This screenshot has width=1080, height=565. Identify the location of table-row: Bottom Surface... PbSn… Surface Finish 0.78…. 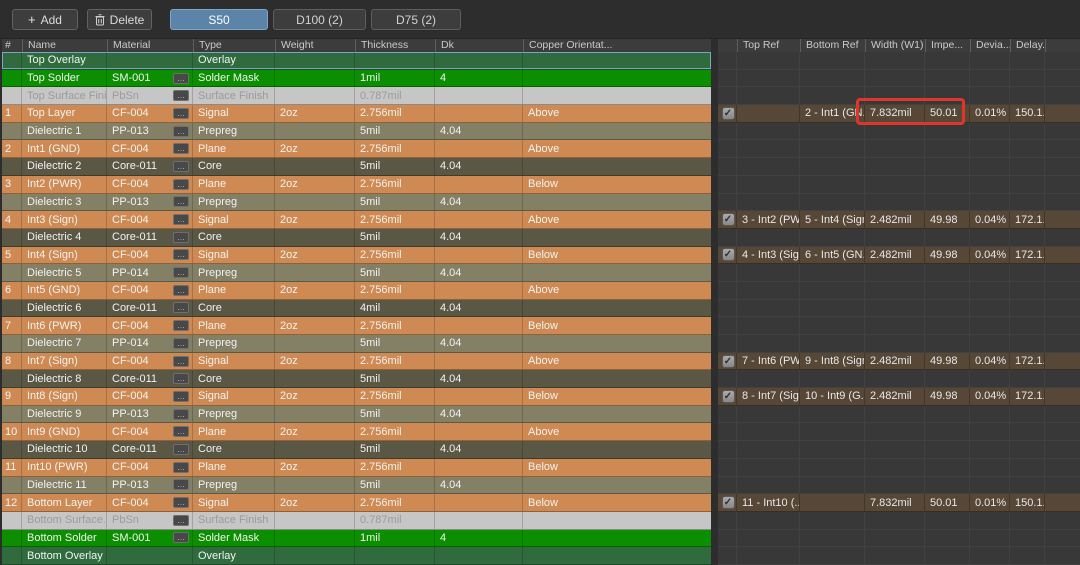
(356, 520).